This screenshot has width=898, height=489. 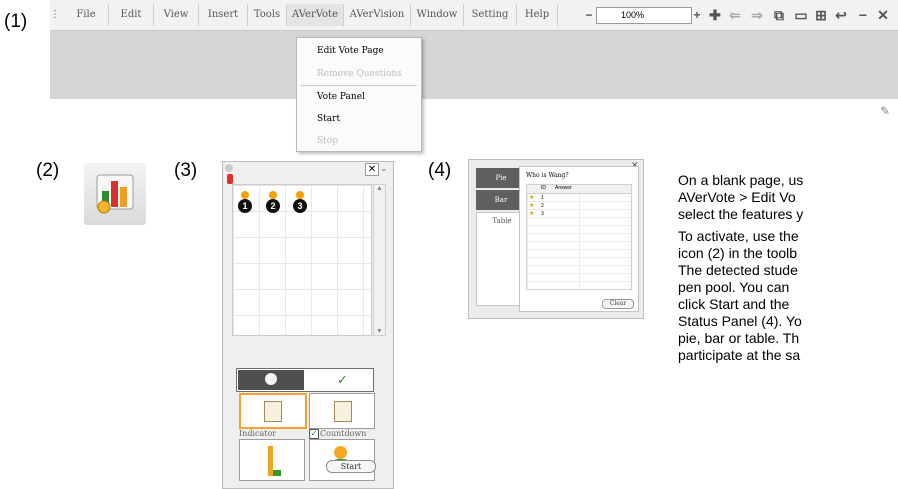 I want to click on step-number-4: (4), so click(x=440, y=170).